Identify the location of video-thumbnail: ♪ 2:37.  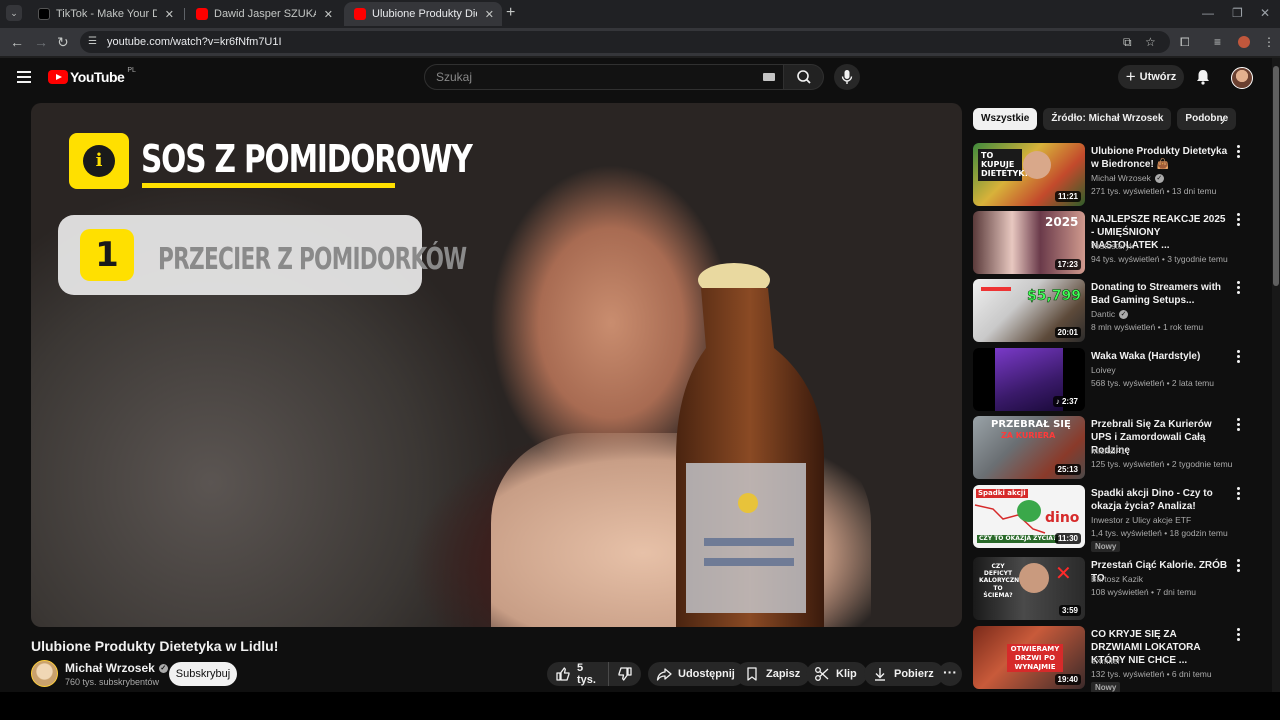
(1029, 379).